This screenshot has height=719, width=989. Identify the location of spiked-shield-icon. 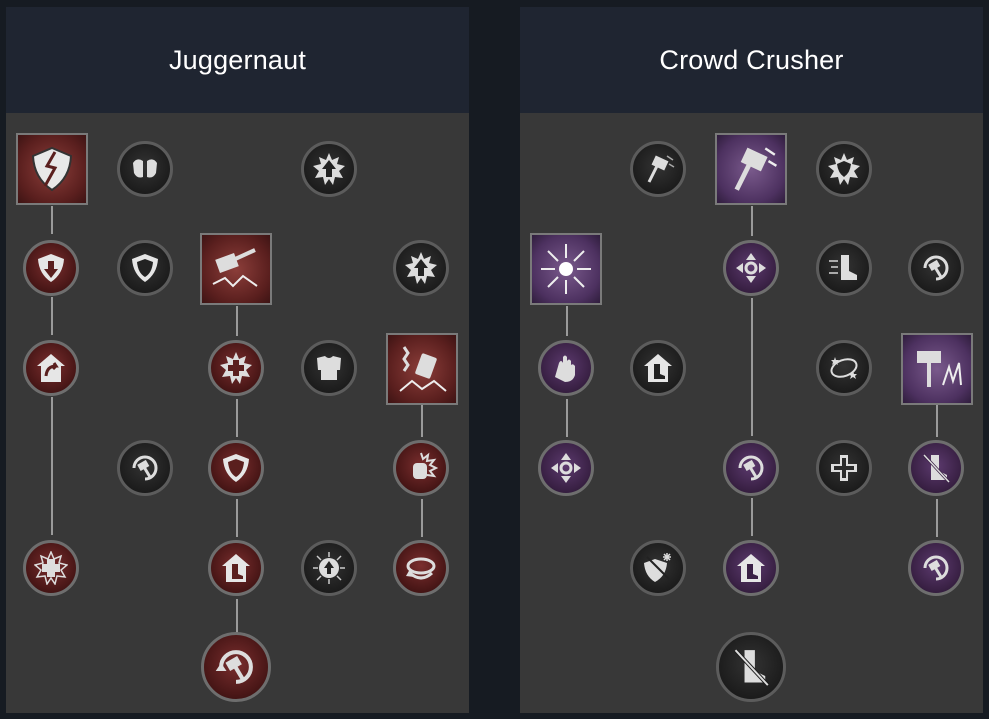
(844, 169).